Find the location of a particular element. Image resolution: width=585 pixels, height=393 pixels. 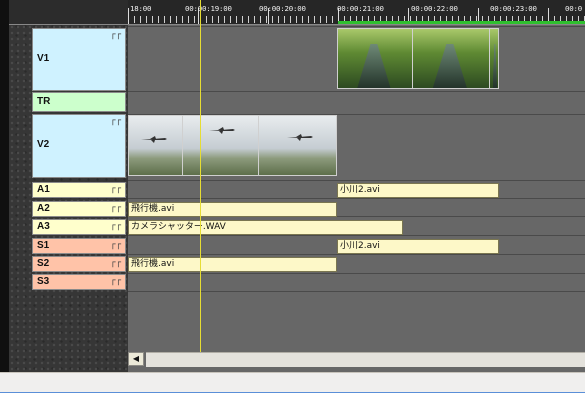

ruler-timecode: 00:00:20:00 is located at coordinates (282, 8).